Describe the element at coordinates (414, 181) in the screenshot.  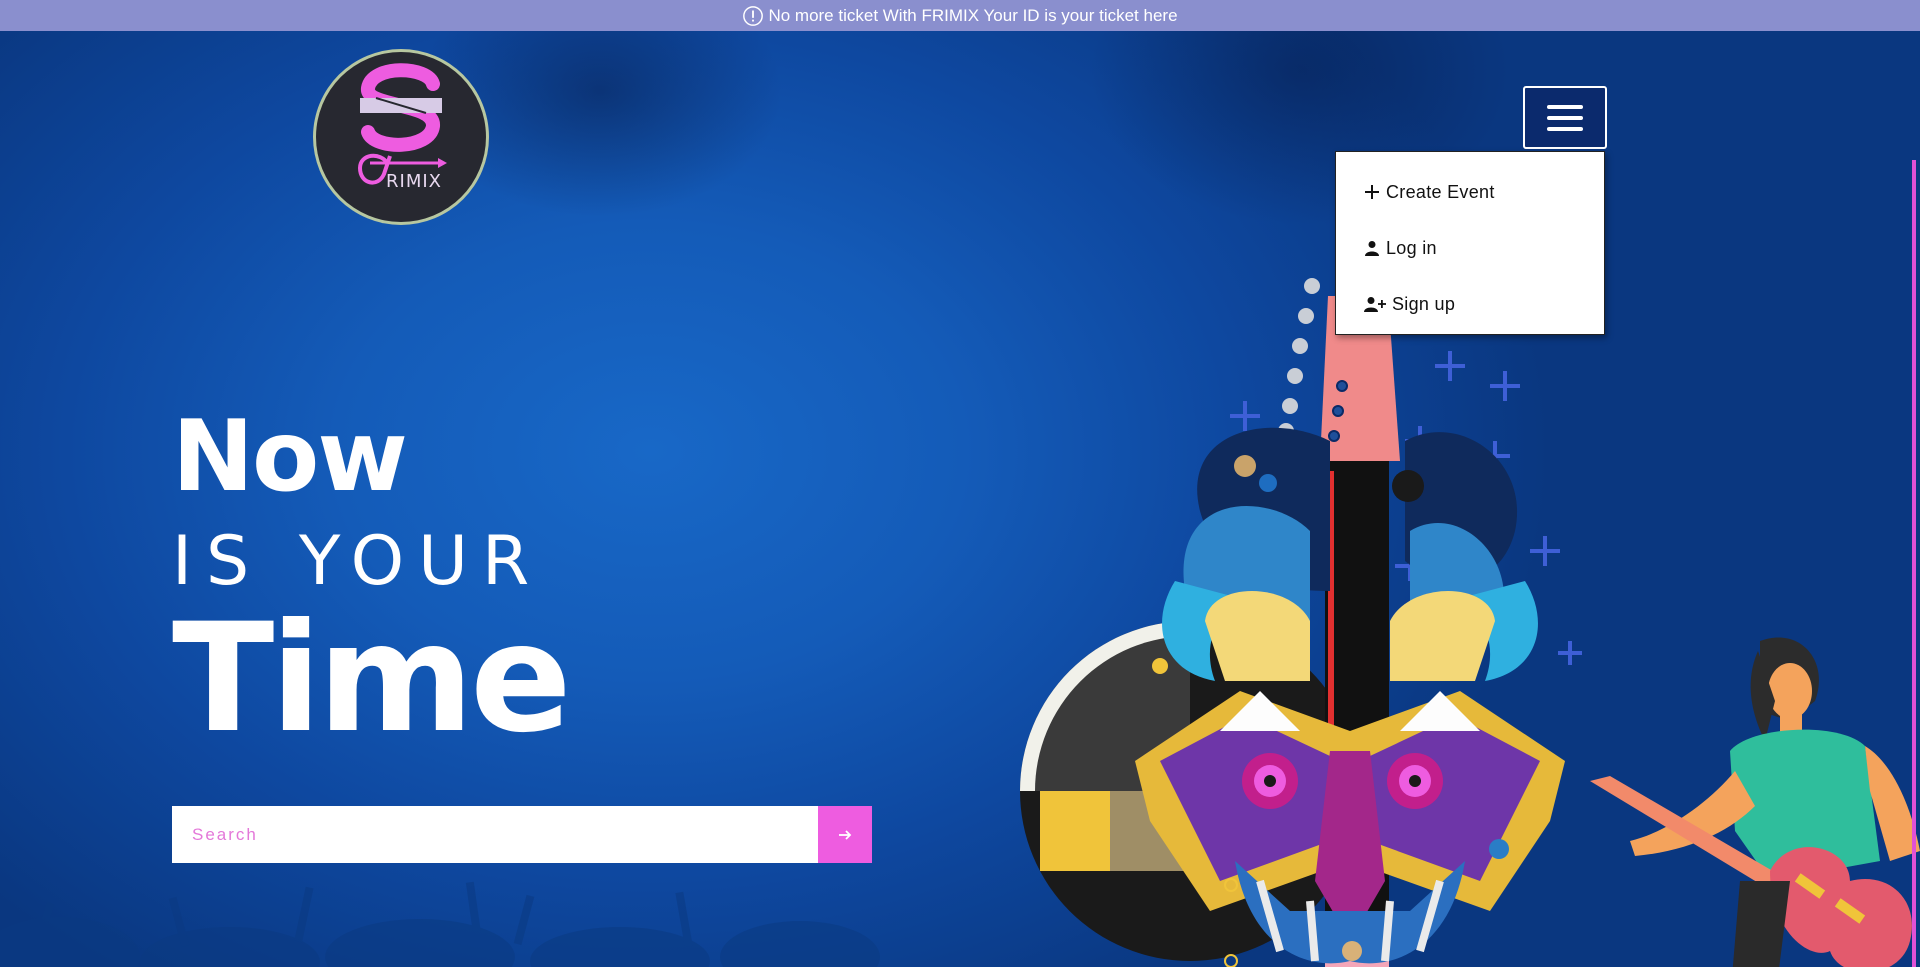
I see `logo-text: RIMIX` at that location.